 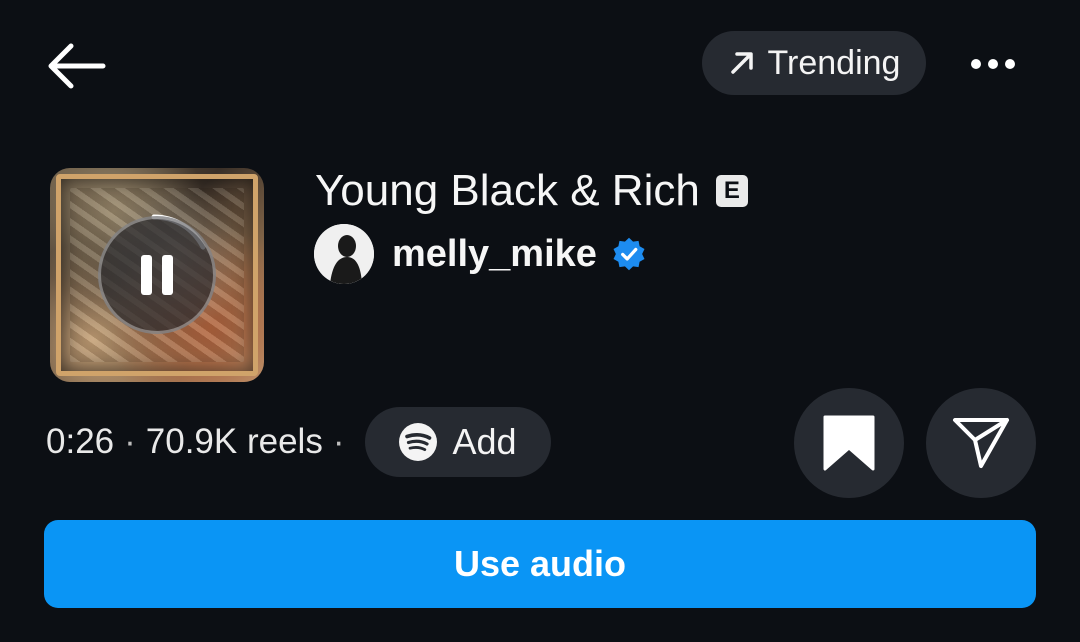 I want to click on audio-duration: 0:26, so click(x=80, y=441).